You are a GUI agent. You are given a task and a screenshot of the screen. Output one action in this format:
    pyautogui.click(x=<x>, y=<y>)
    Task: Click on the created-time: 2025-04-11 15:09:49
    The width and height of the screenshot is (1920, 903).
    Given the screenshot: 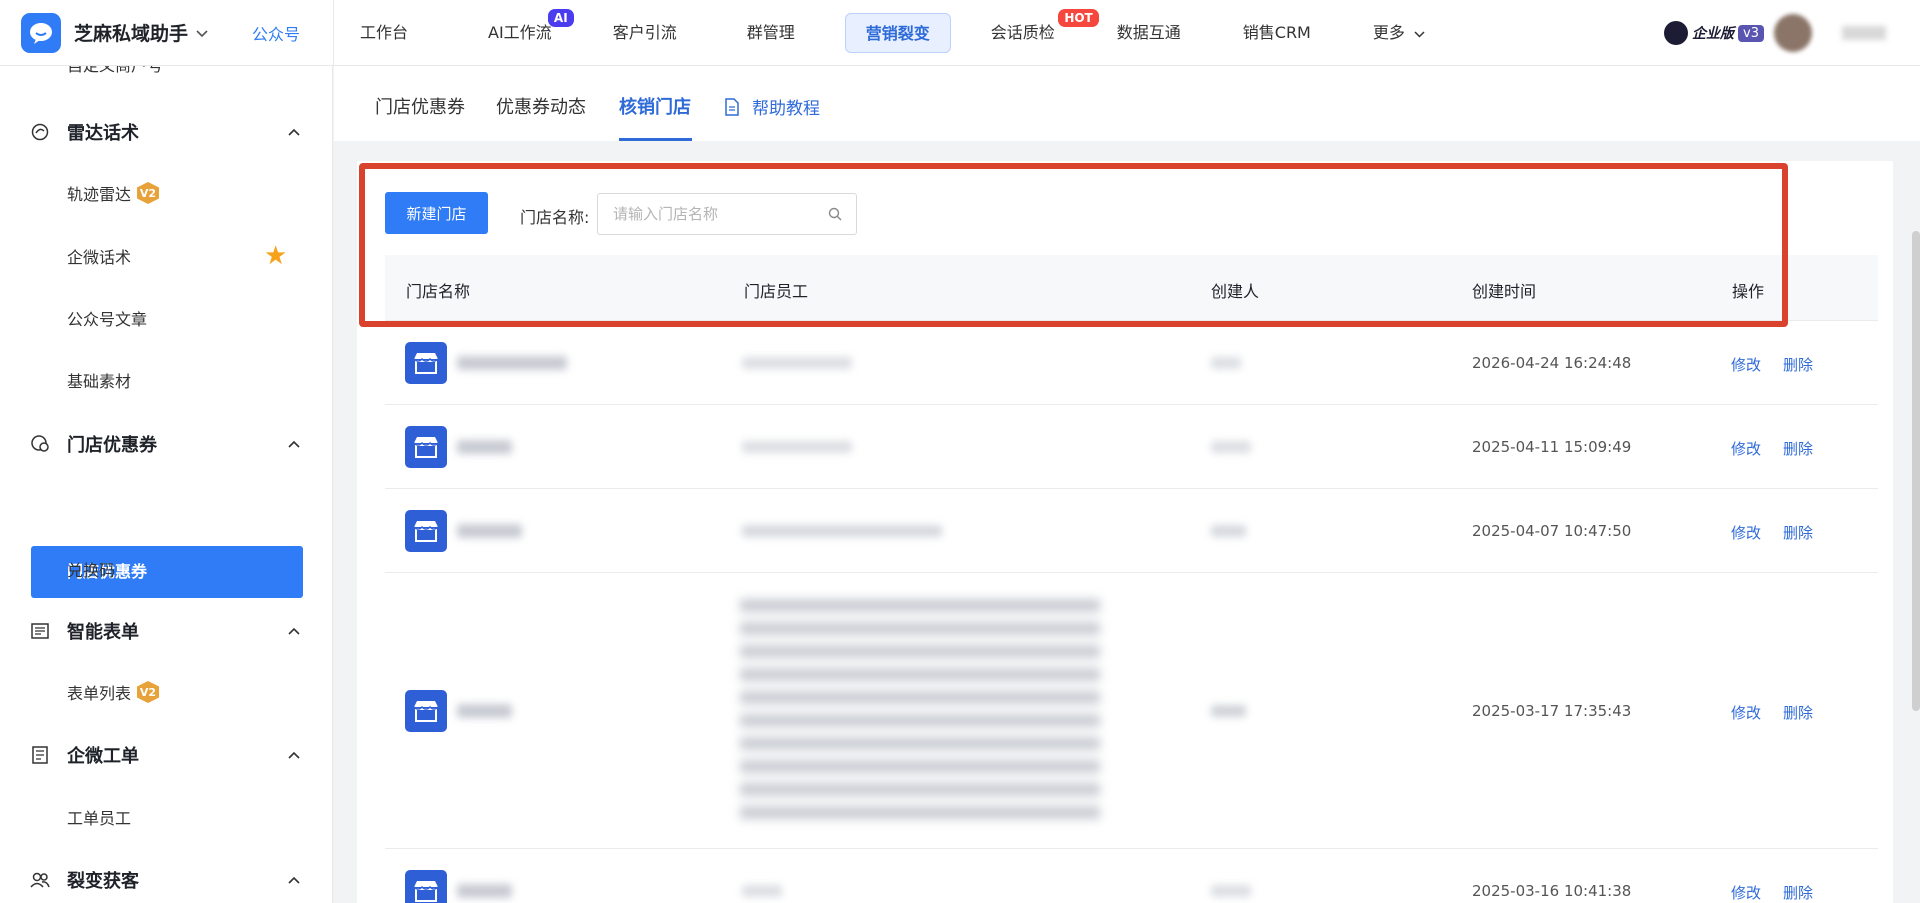 What is the action you would take?
    pyautogui.click(x=1552, y=447)
    